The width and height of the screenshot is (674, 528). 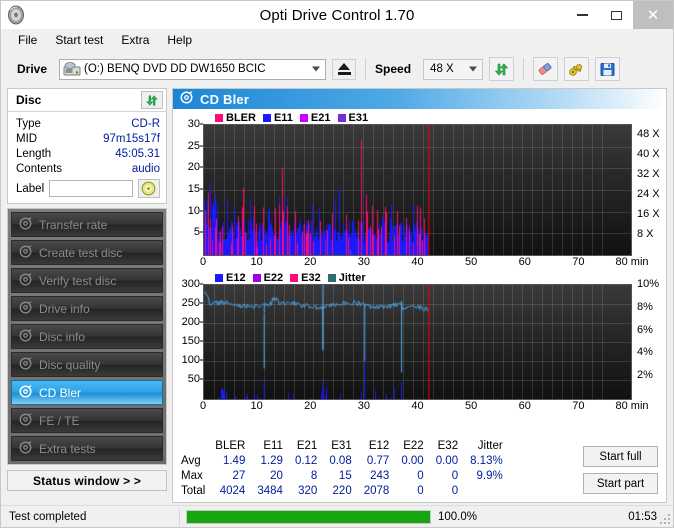 I want to click on maximize-button, so click(x=616, y=15).